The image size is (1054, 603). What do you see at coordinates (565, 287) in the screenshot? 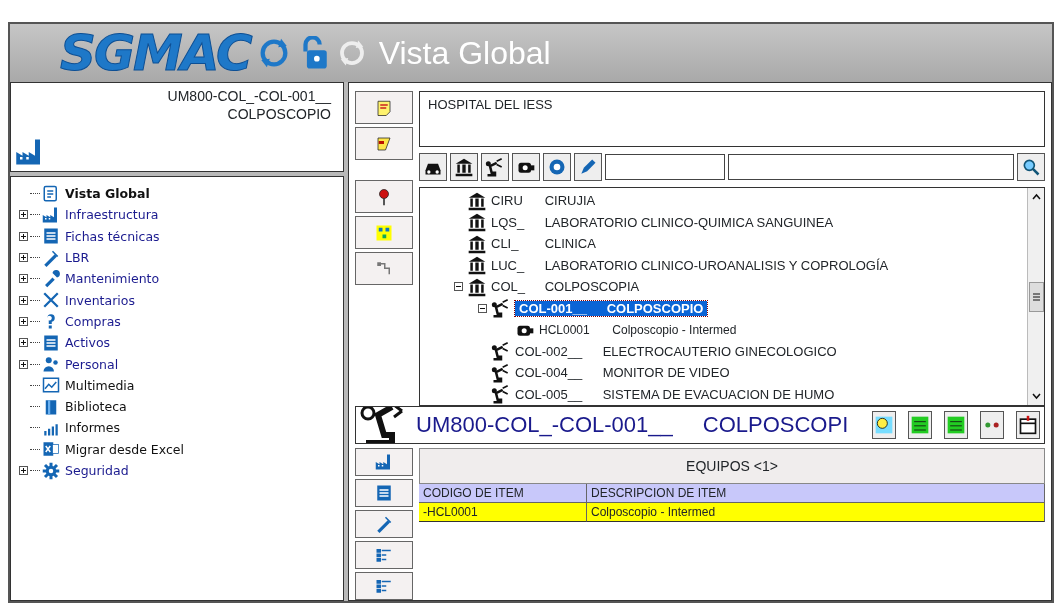
I see `tree-node: COL_ COLPOSCOPIA` at bounding box center [565, 287].